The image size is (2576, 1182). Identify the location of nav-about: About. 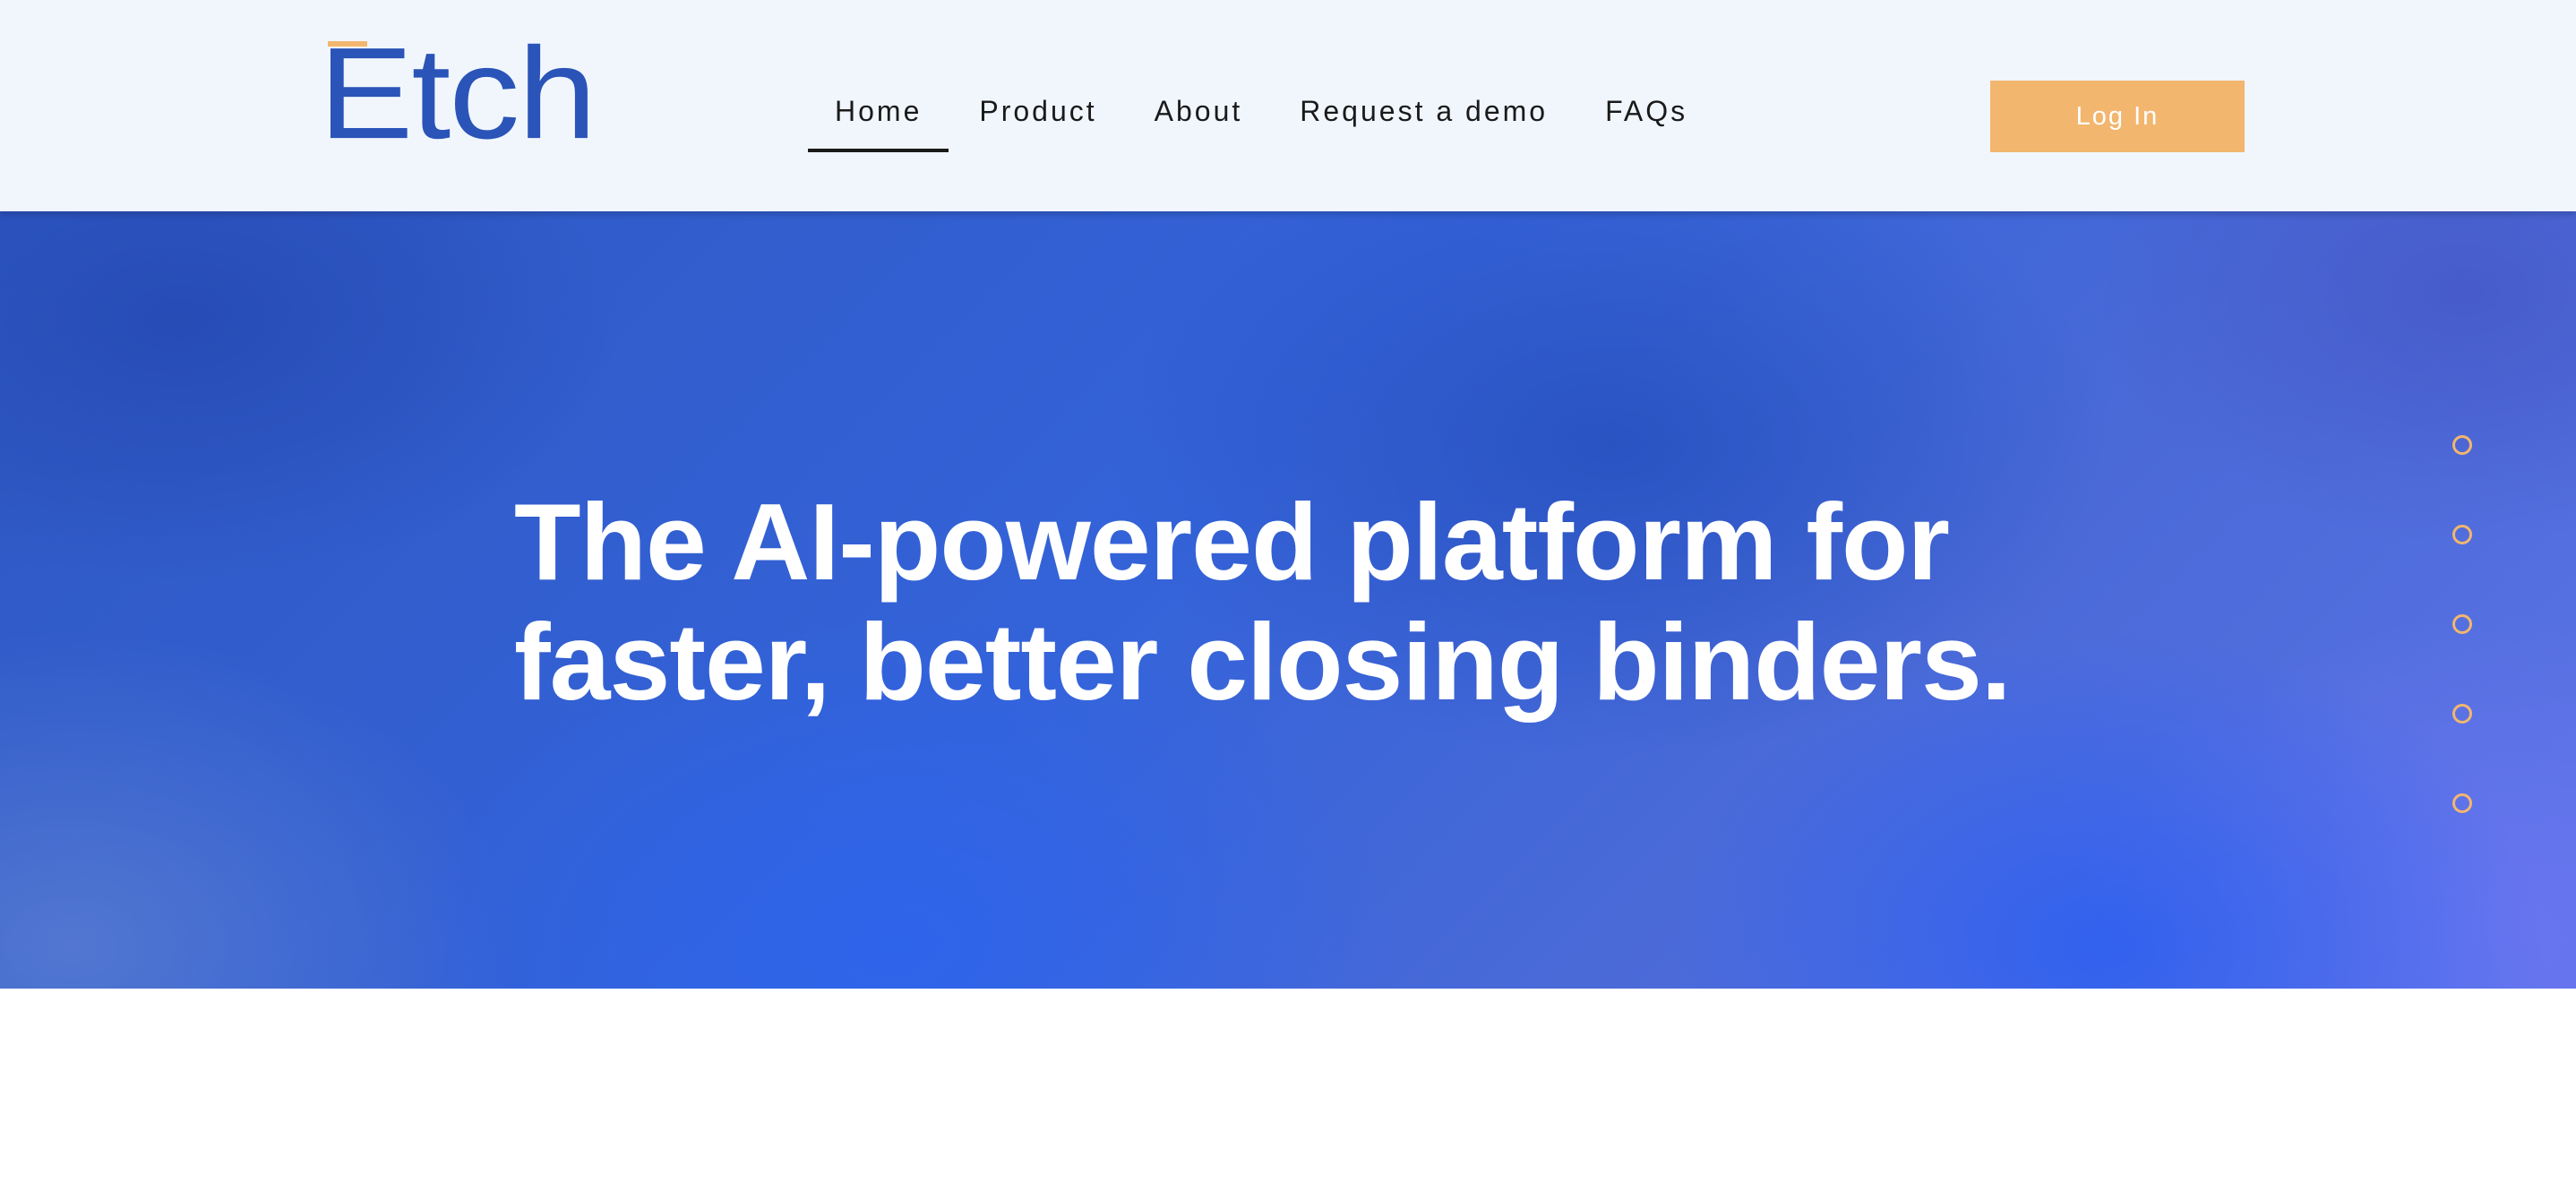
(1199, 116).